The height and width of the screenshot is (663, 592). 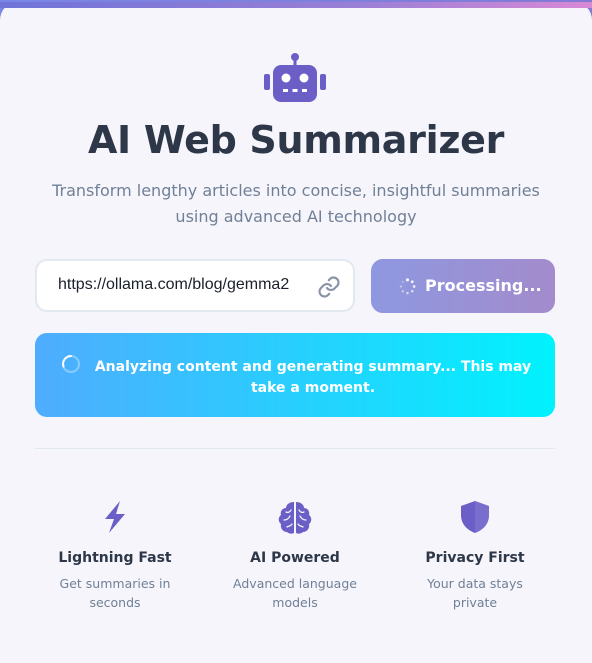 What do you see at coordinates (329, 287) in the screenshot?
I see `link-icon` at bounding box center [329, 287].